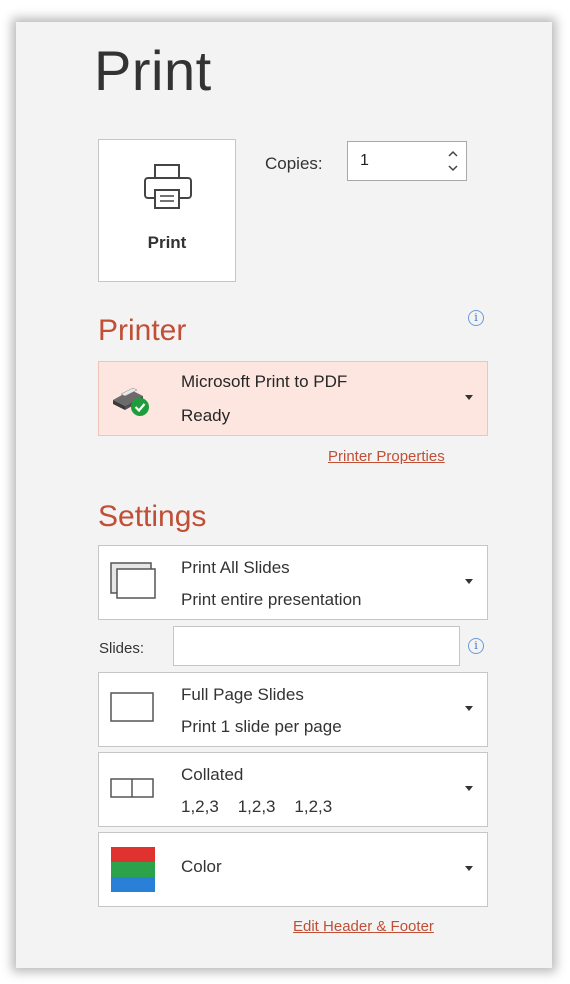  Describe the element at coordinates (264, 381) in the screenshot. I see `printer-name: Microsoft Print to PDF` at that location.